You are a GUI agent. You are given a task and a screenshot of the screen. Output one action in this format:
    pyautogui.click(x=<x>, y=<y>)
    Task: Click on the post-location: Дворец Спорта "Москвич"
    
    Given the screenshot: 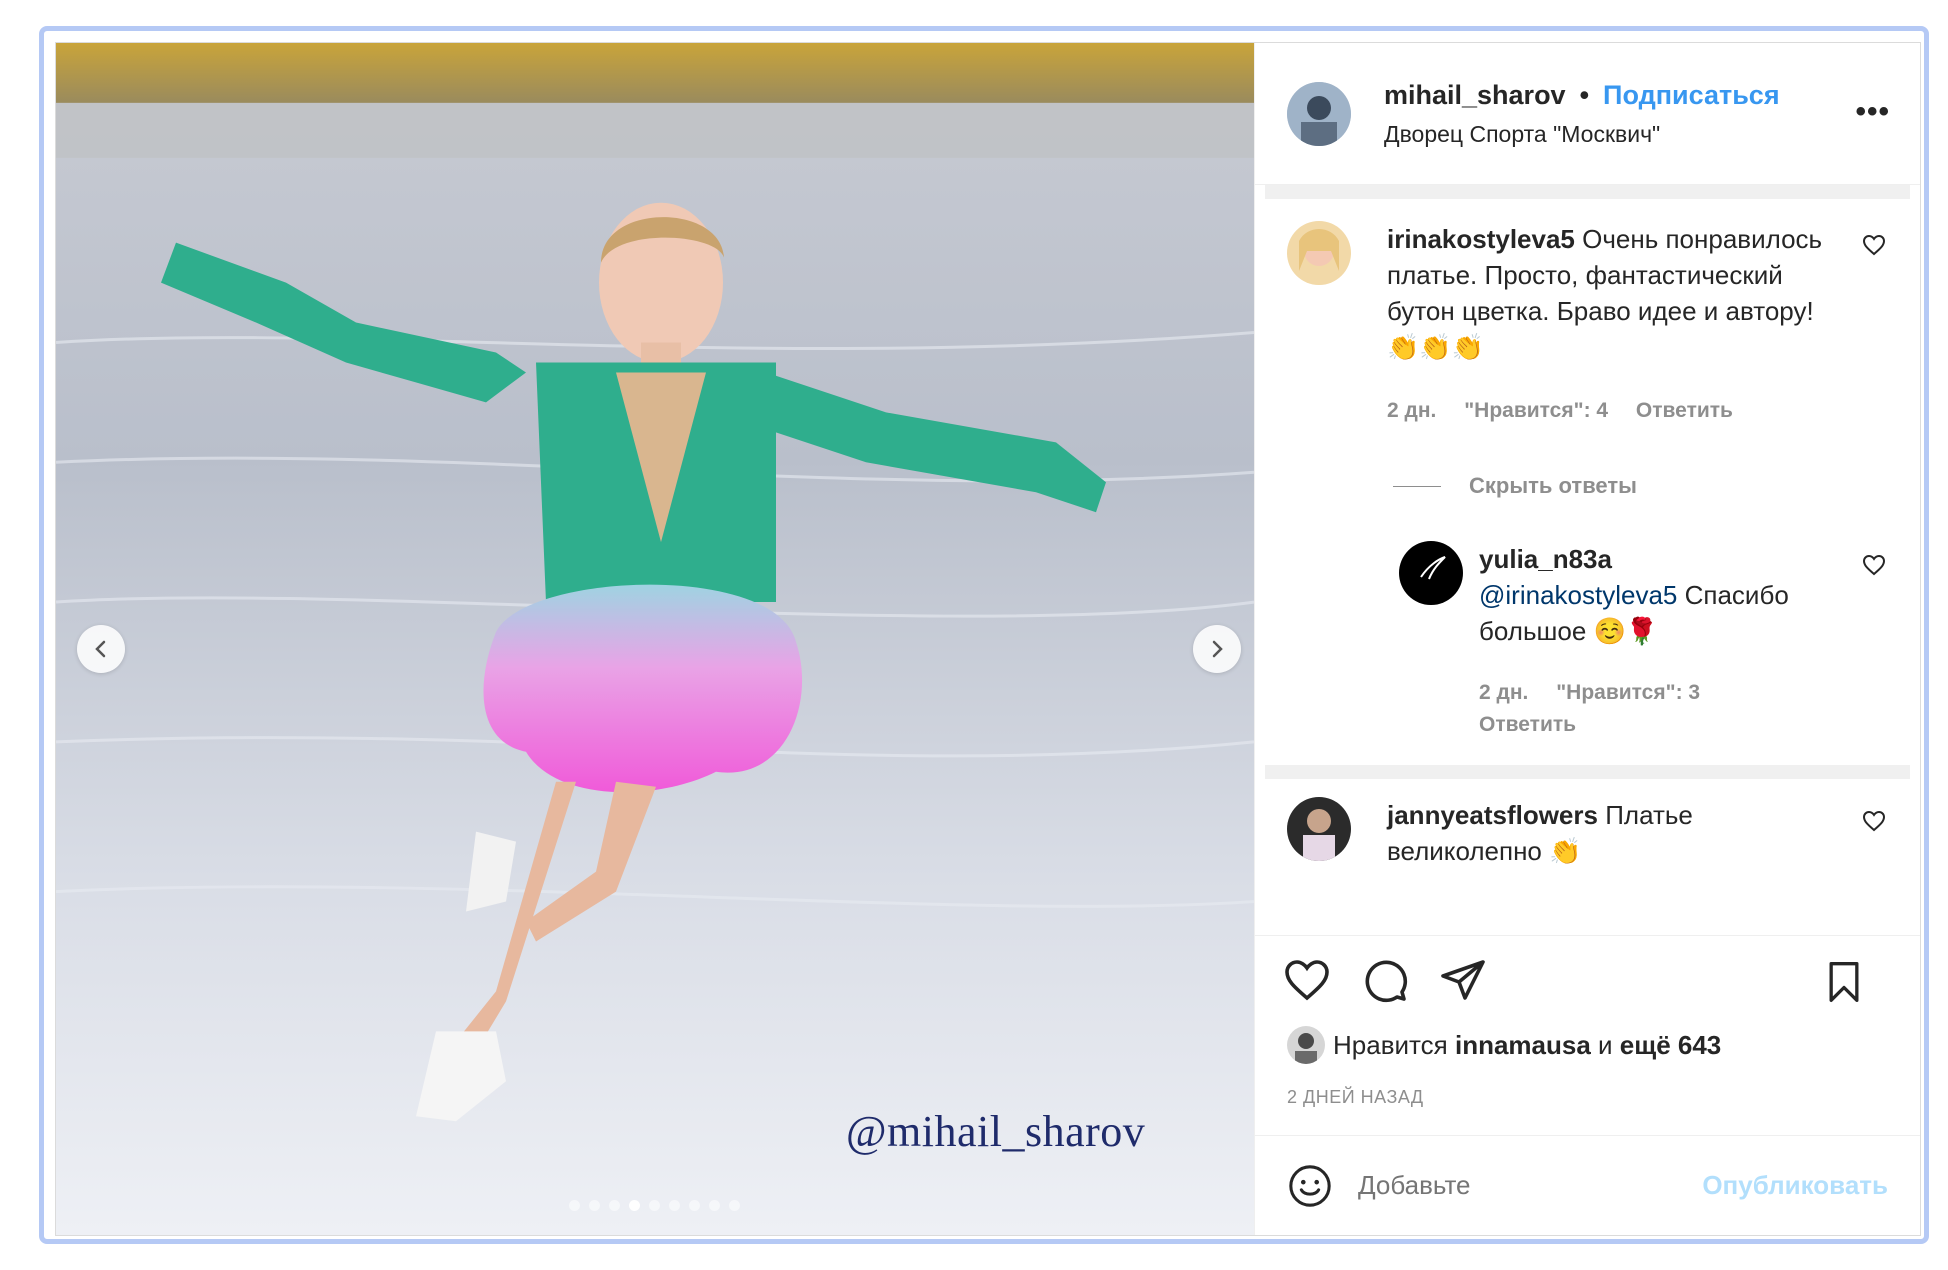 What is the action you would take?
    pyautogui.click(x=1582, y=134)
    